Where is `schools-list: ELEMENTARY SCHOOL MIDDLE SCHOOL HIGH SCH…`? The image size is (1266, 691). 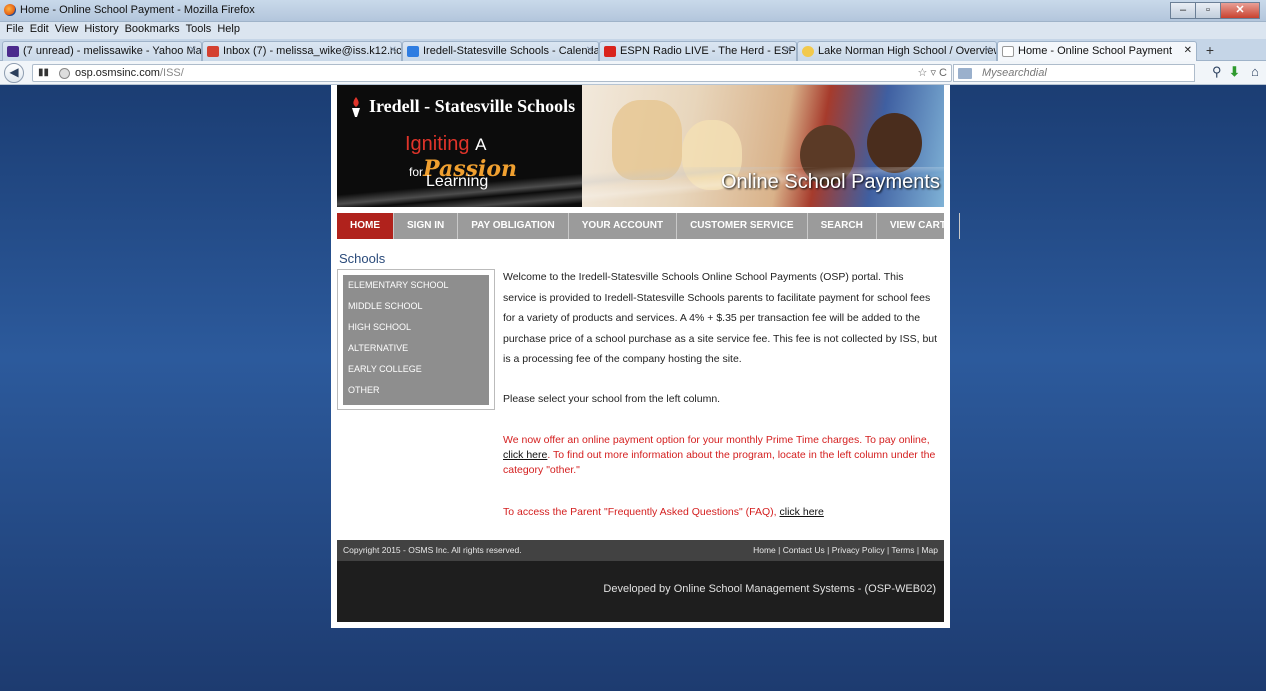
schools-list: ELEMENTARY SCHOOL MIDDLE SCHOOL HIGH SCH… is located at coordinates (416, 340).